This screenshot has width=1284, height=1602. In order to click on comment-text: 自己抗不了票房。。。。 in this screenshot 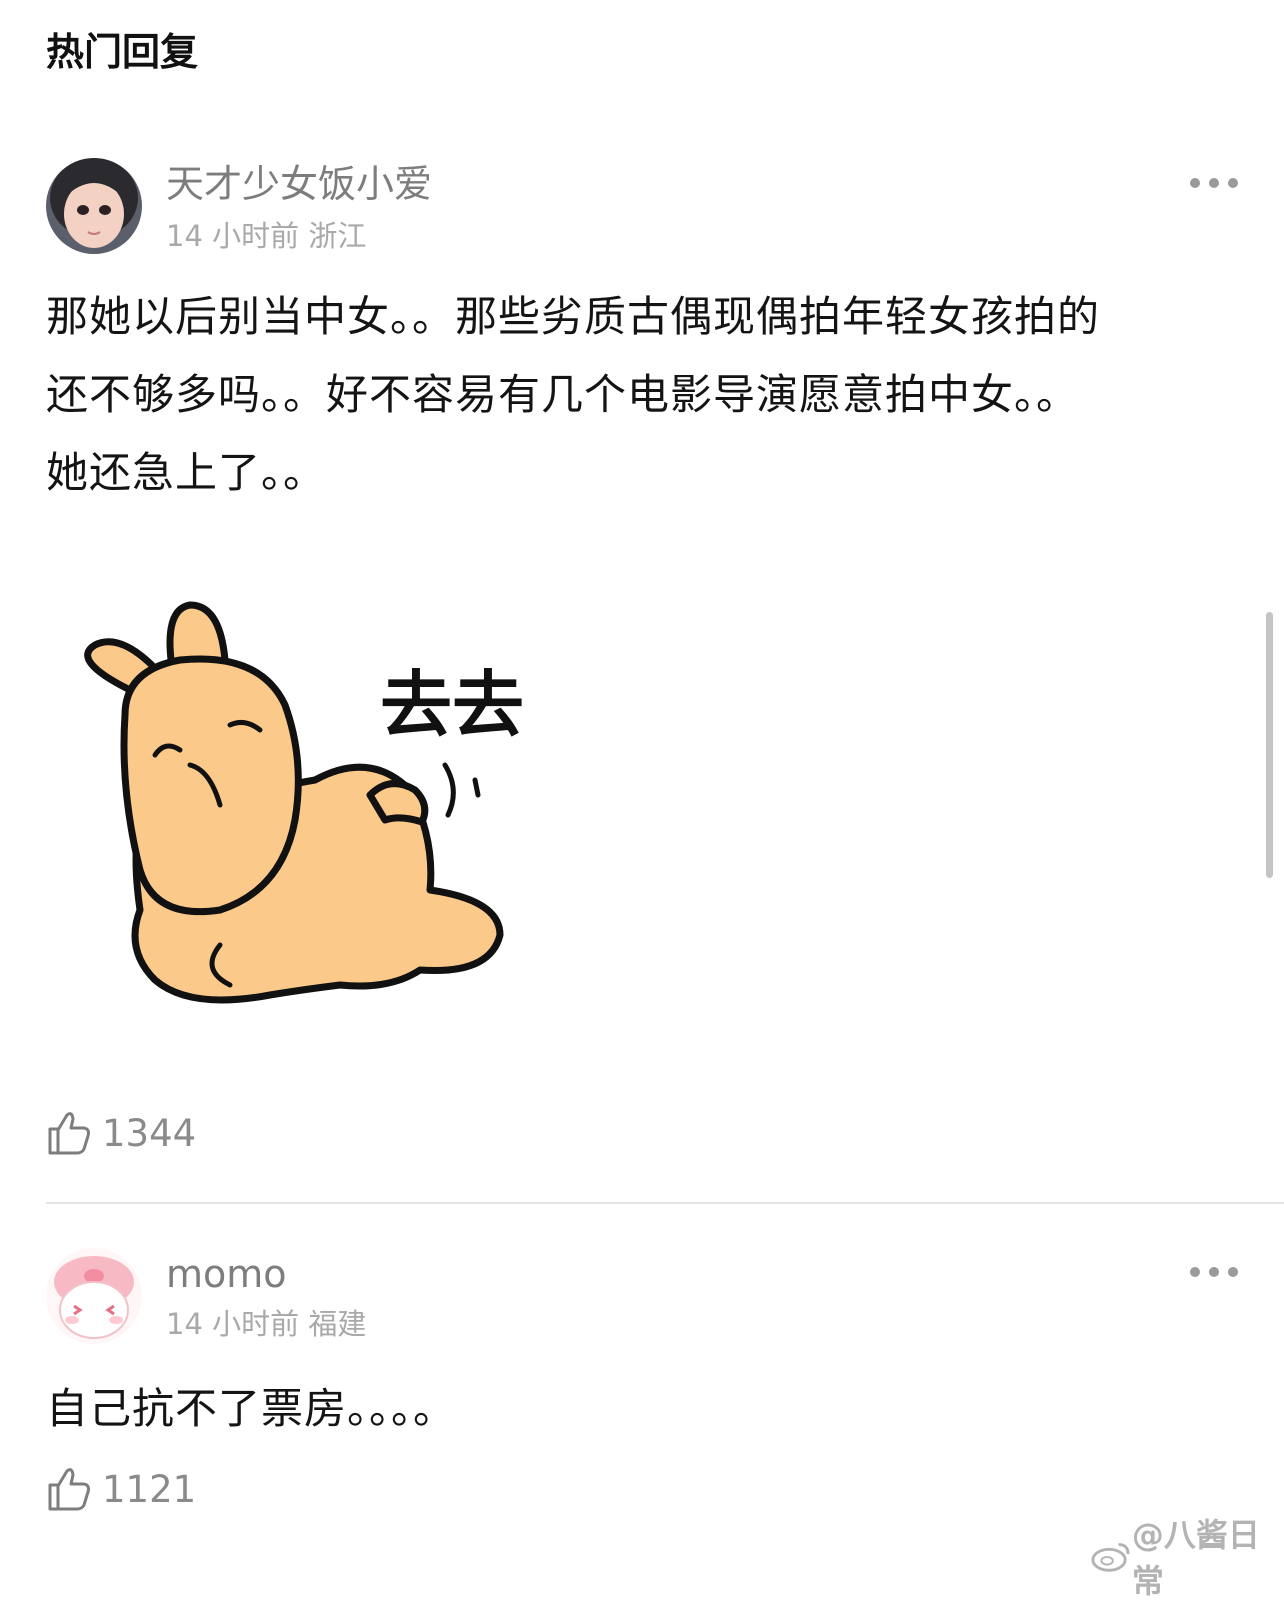, I will do `click(646, 1409)`.